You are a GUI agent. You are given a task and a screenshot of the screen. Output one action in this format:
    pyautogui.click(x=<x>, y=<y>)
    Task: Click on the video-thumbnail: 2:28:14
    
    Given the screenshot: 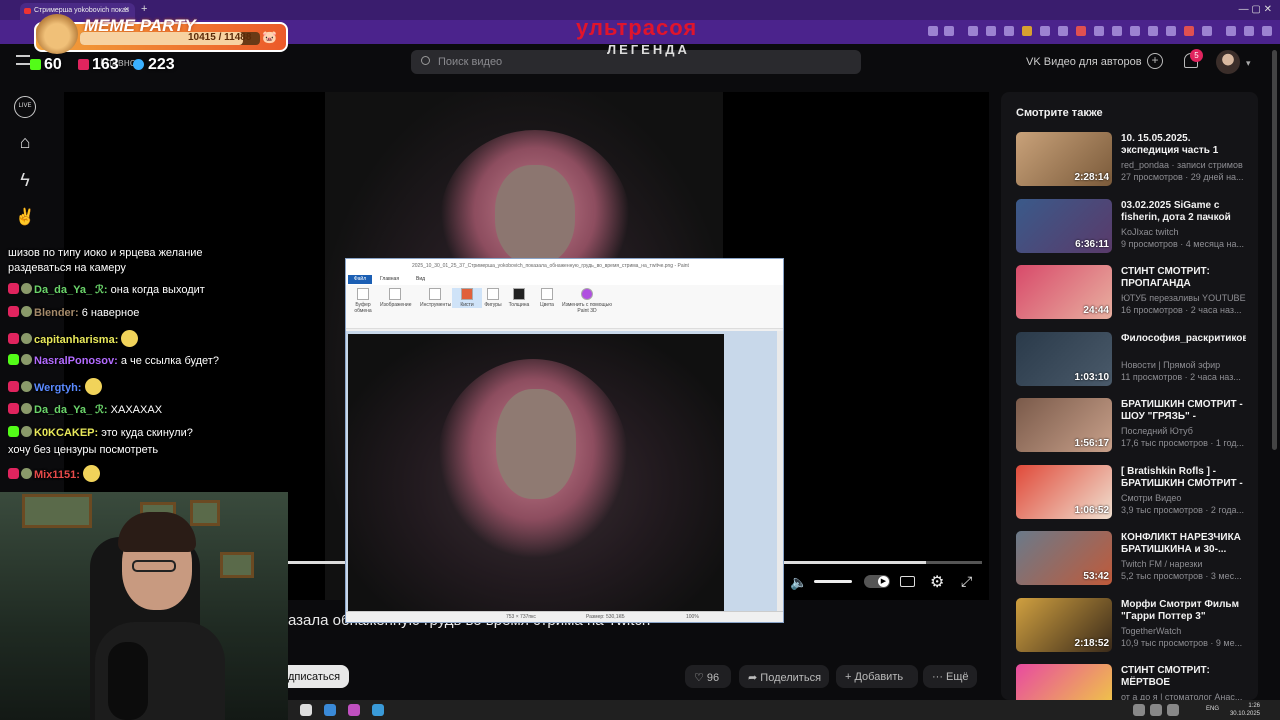 What is the action you would take?
    pyautogui.click(x=1064, y=159)
    